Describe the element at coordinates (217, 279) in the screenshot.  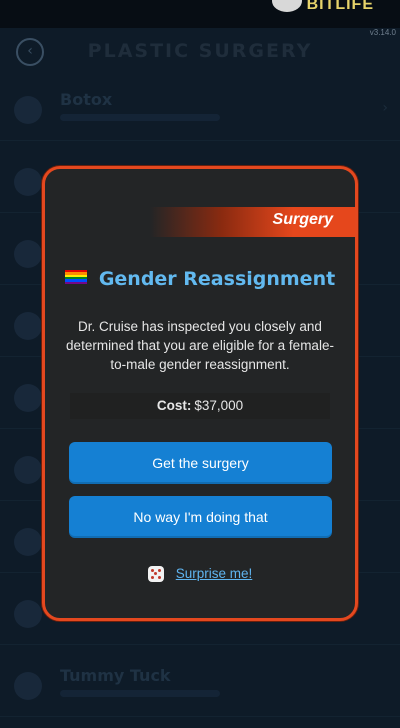
I see `modal-title: Gender Reassignment` at that location.